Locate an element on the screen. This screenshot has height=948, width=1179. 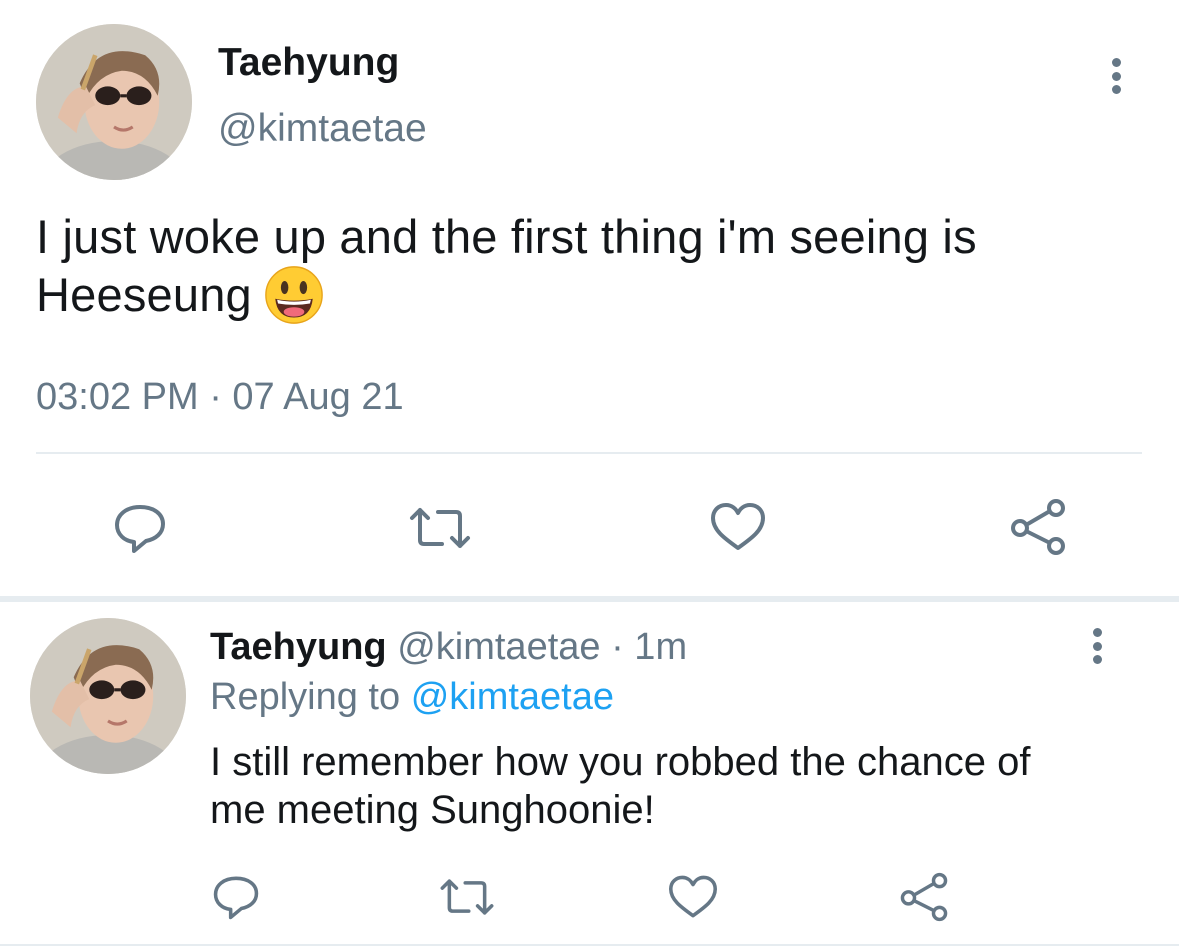
section-separator is located at coordinates (589, 599).